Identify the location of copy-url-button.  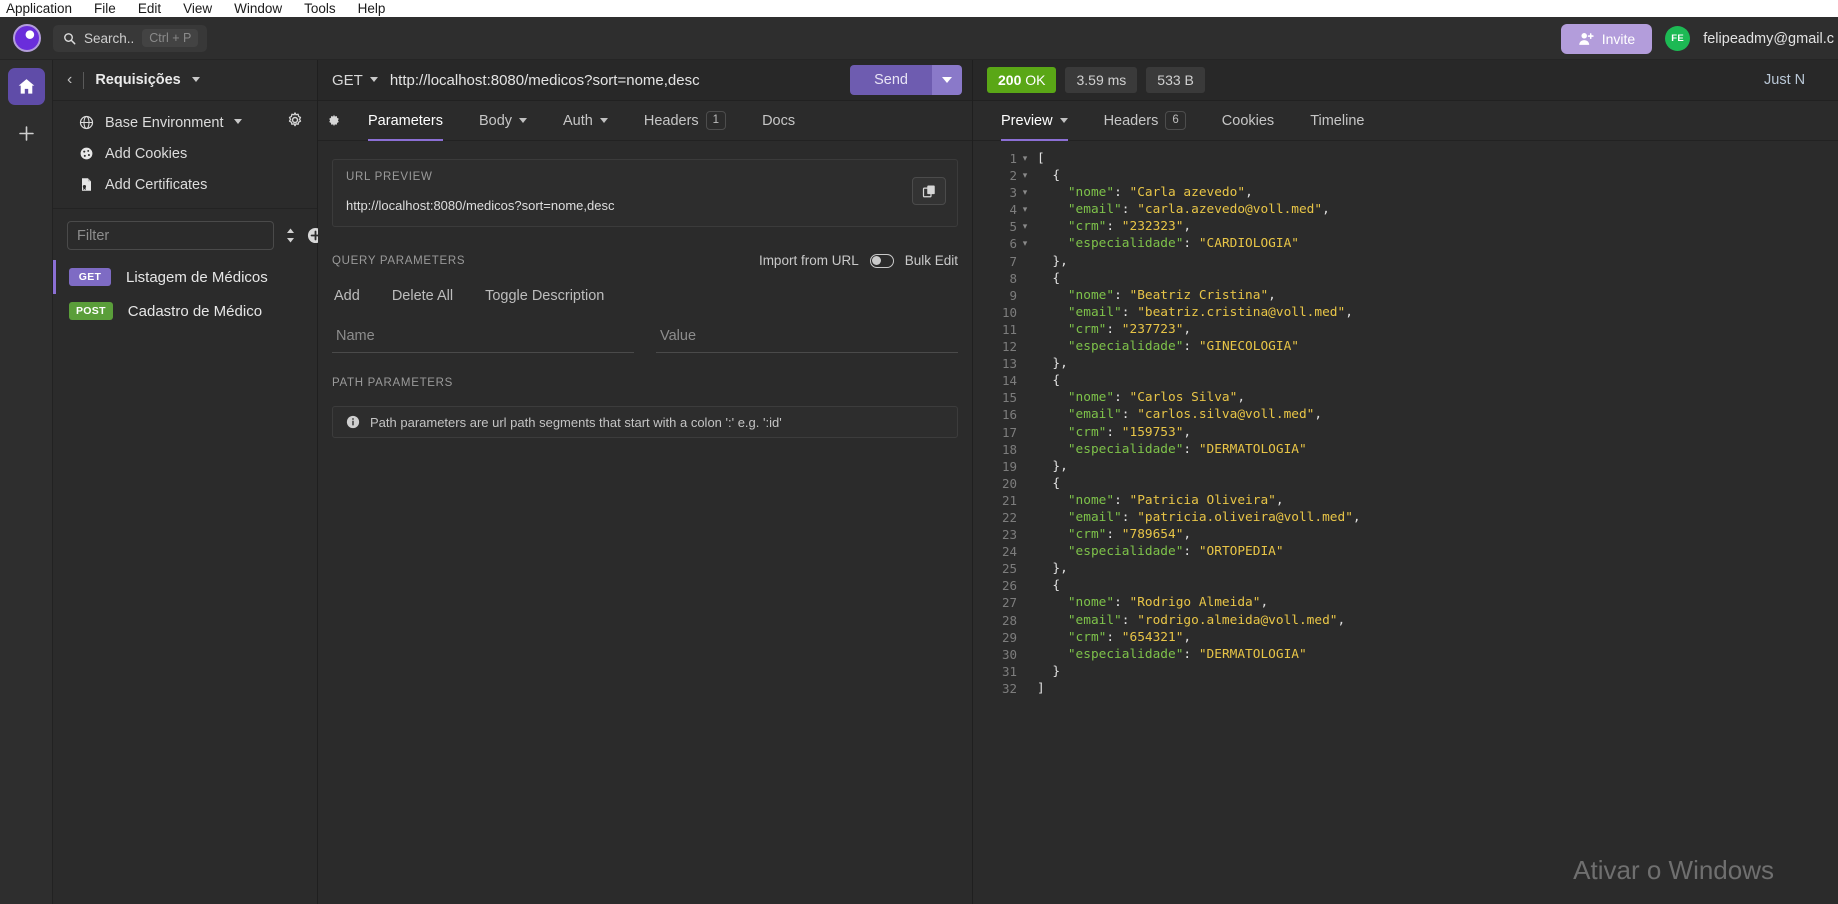
(929, 191).